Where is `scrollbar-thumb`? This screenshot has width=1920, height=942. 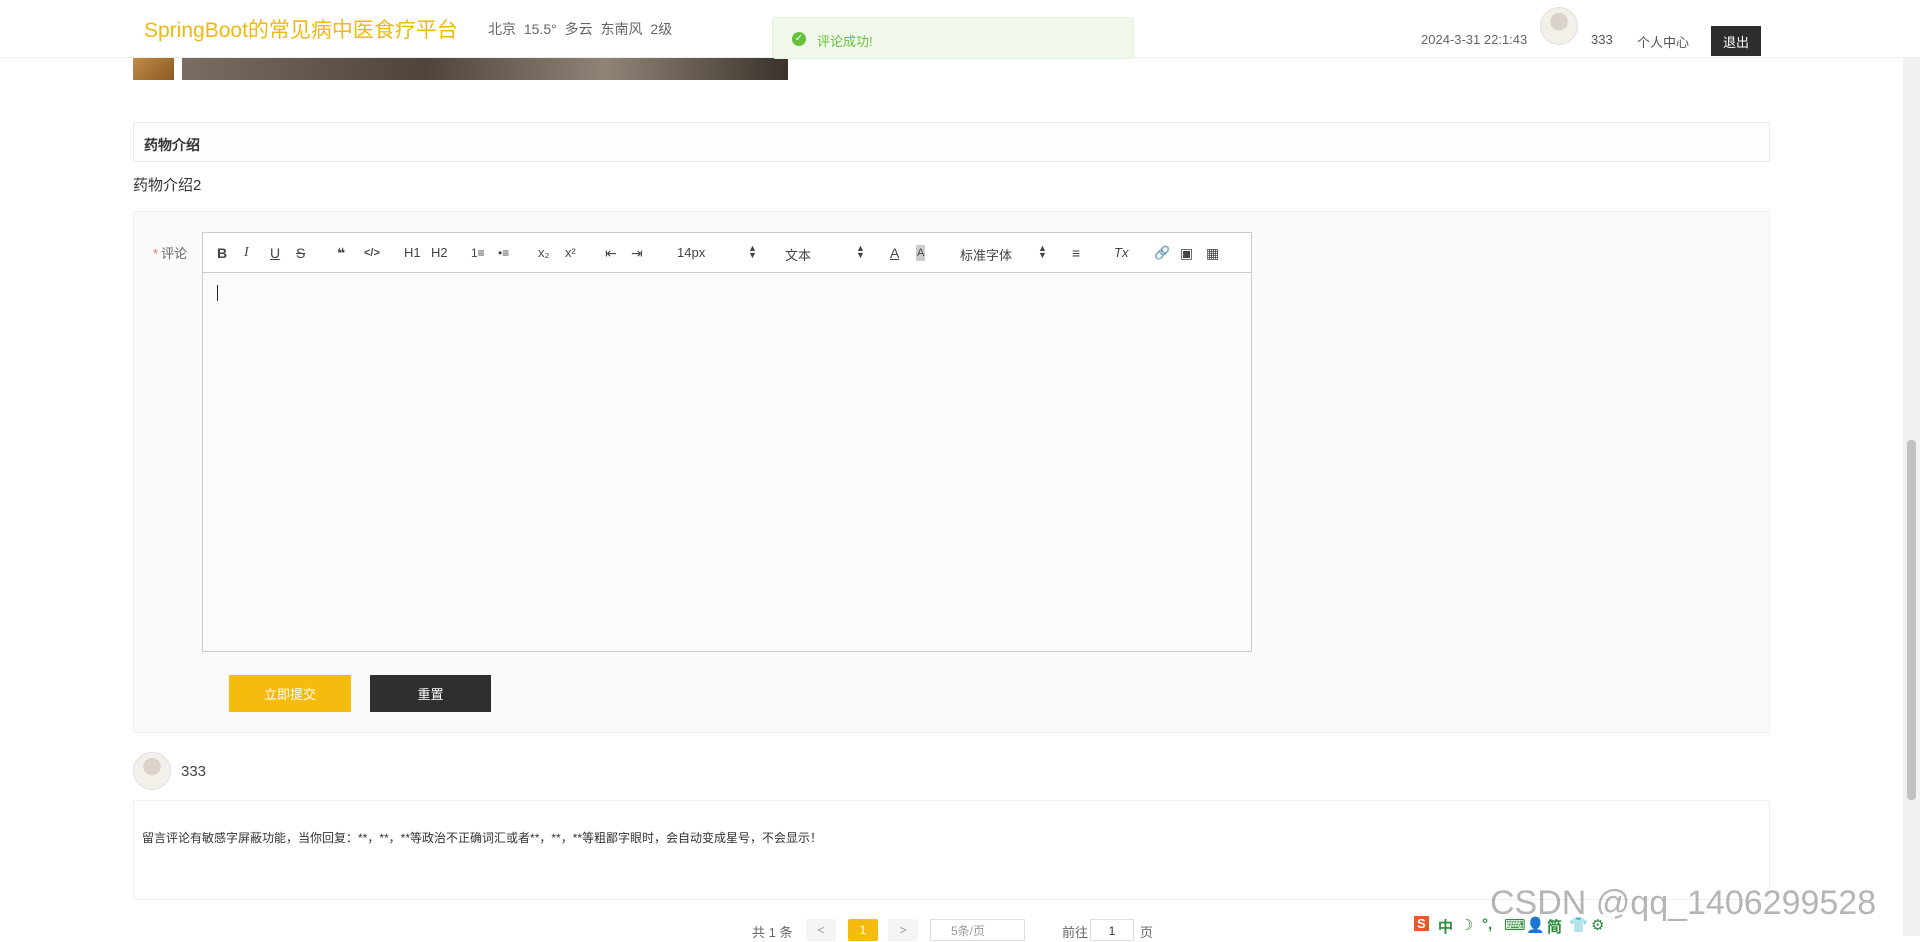
scrollbar-thumb is located at coordinates (1911, 620).